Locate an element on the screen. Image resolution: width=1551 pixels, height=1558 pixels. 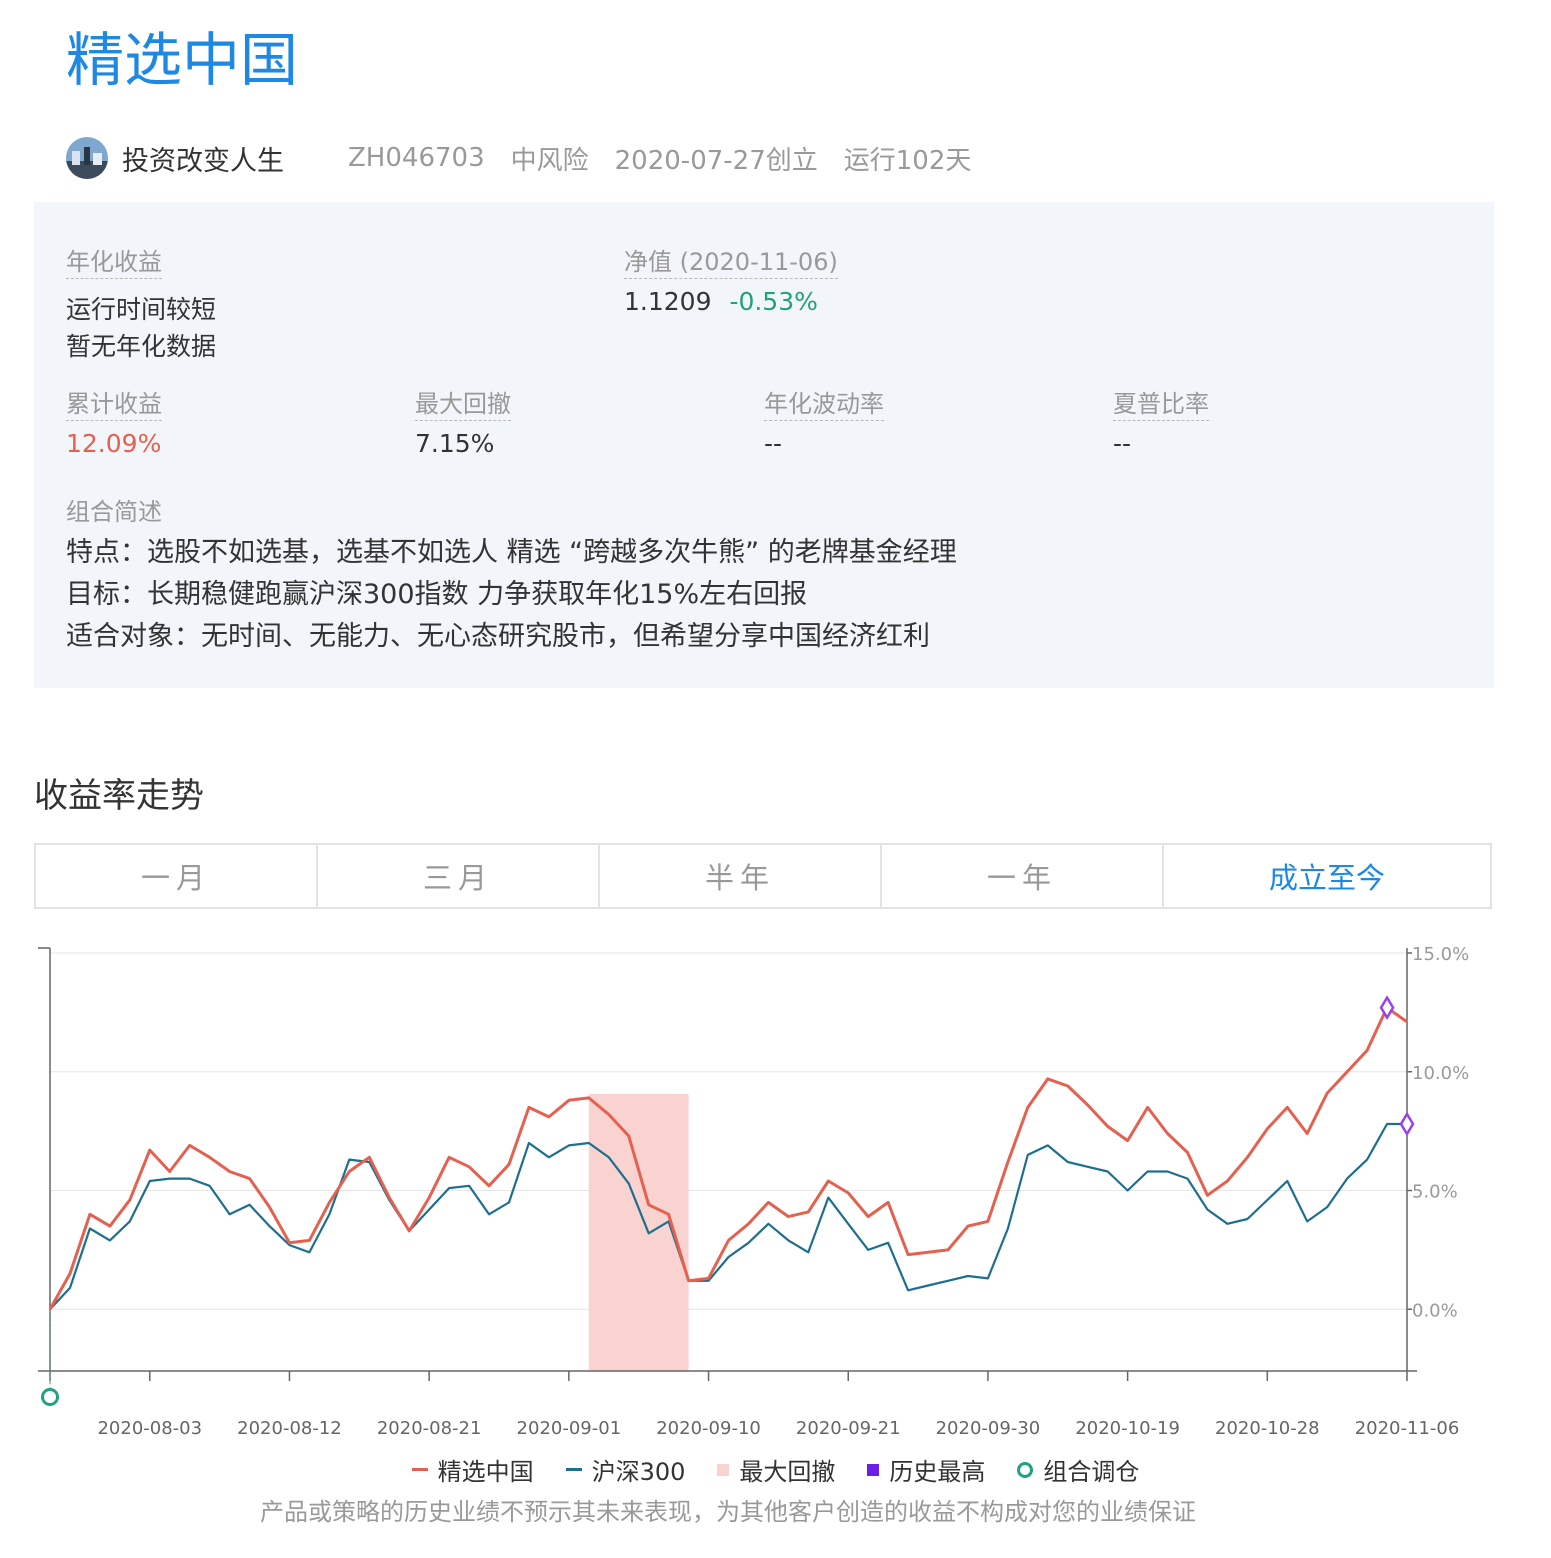
tab-one-year: 一年 is located at coordinates (1023, 876).